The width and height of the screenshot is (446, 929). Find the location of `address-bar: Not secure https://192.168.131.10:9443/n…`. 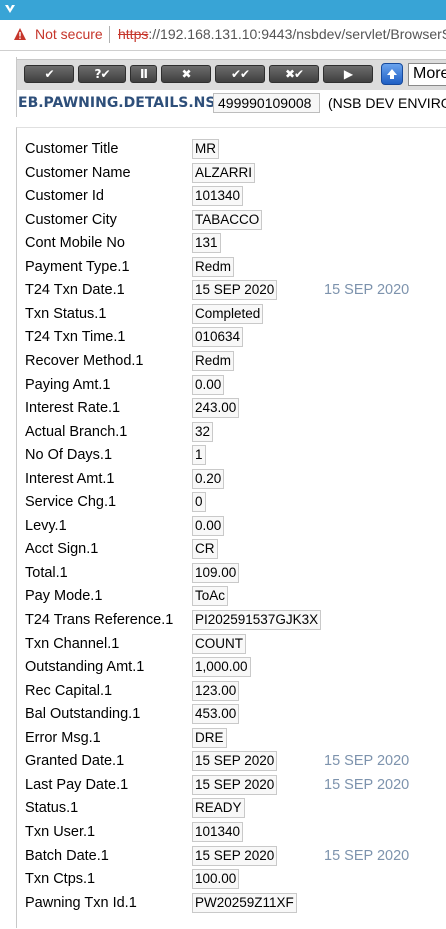

address-bar: Not secure https://192.168.131.10:9443/n… is located at coordinates (223, 35).